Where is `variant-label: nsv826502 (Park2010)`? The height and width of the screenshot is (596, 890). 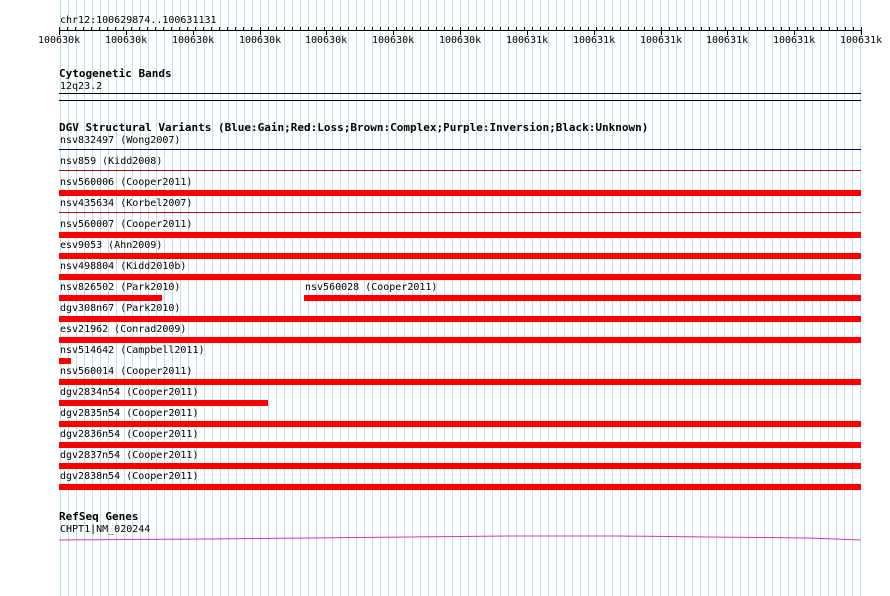 variant-label: nsv826502 (Park2010) is located at coordinates (120, 287).